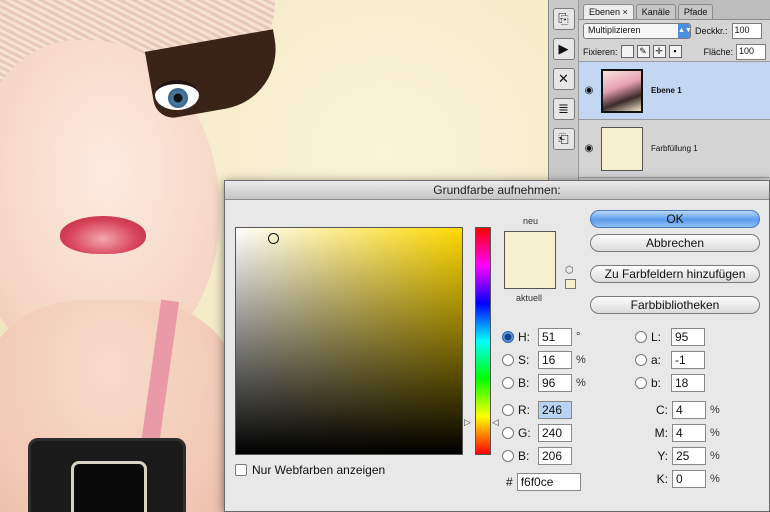  I want to click on iris-artwork, so click(178, 98).